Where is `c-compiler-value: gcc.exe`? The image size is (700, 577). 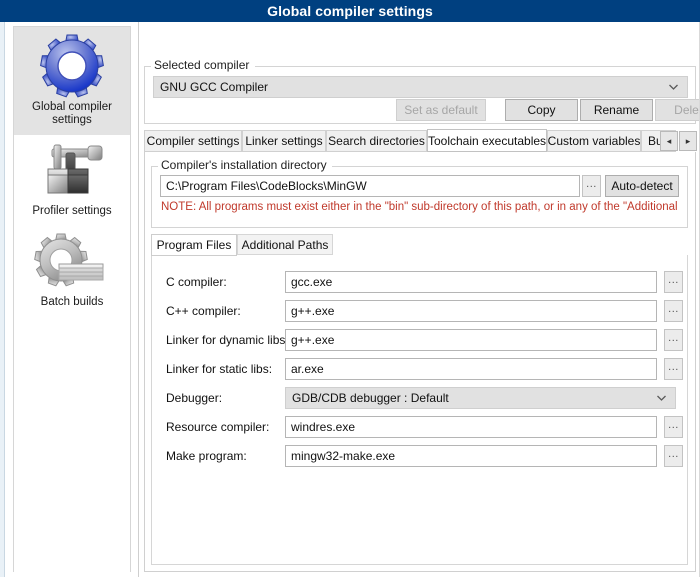
c-compiler-value: gcc.exe is located at coordinates (312, 282).